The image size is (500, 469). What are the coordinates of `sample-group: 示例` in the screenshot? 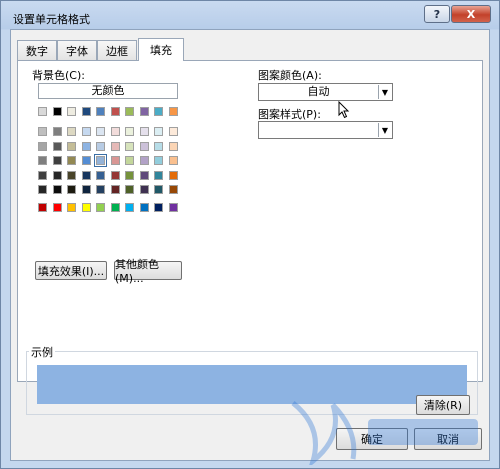 It's located at (252, 379).